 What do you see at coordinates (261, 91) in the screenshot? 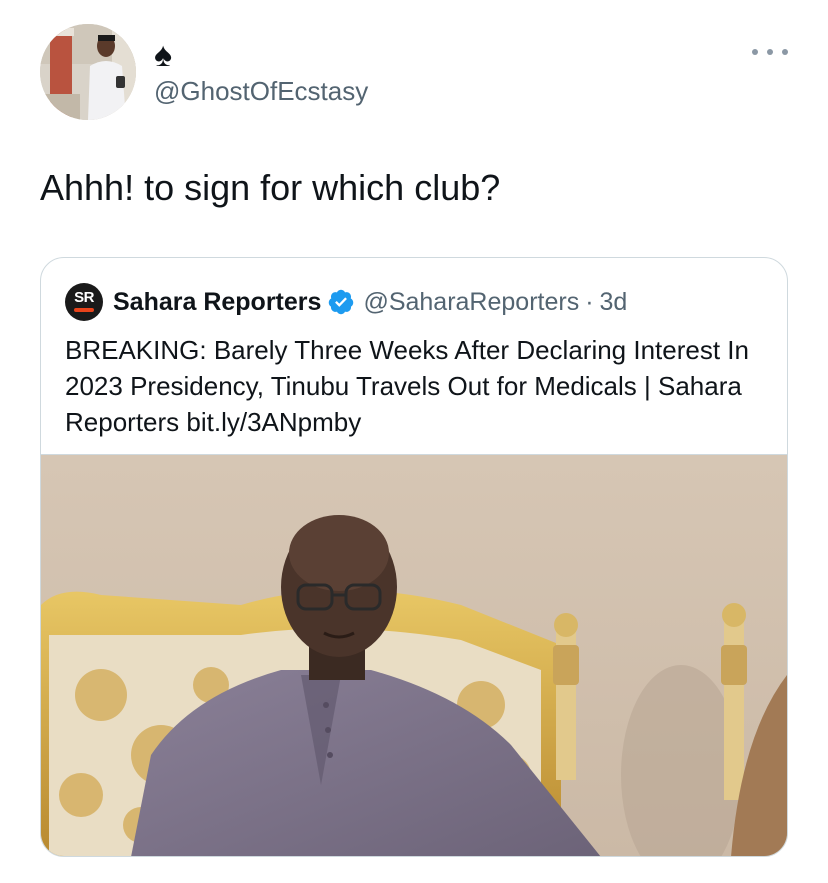
I see `author-handle: @GhostOfEcstasy` at bounding box center [261, 91].